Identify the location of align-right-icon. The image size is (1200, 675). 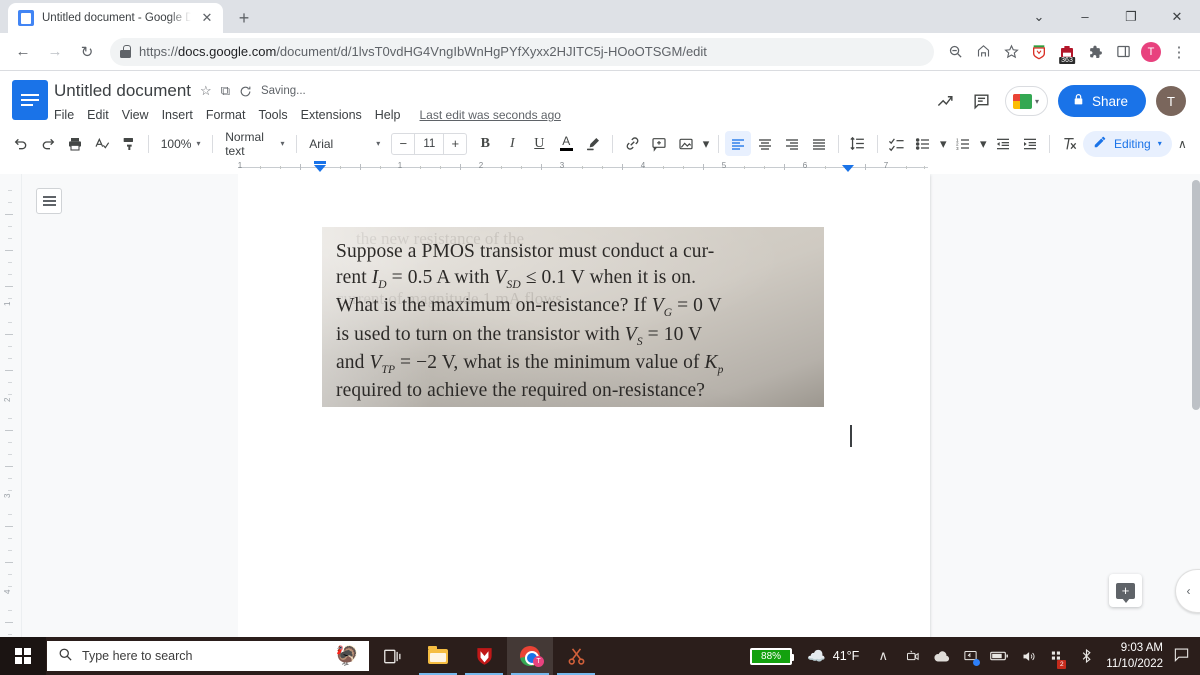
(792, 143).